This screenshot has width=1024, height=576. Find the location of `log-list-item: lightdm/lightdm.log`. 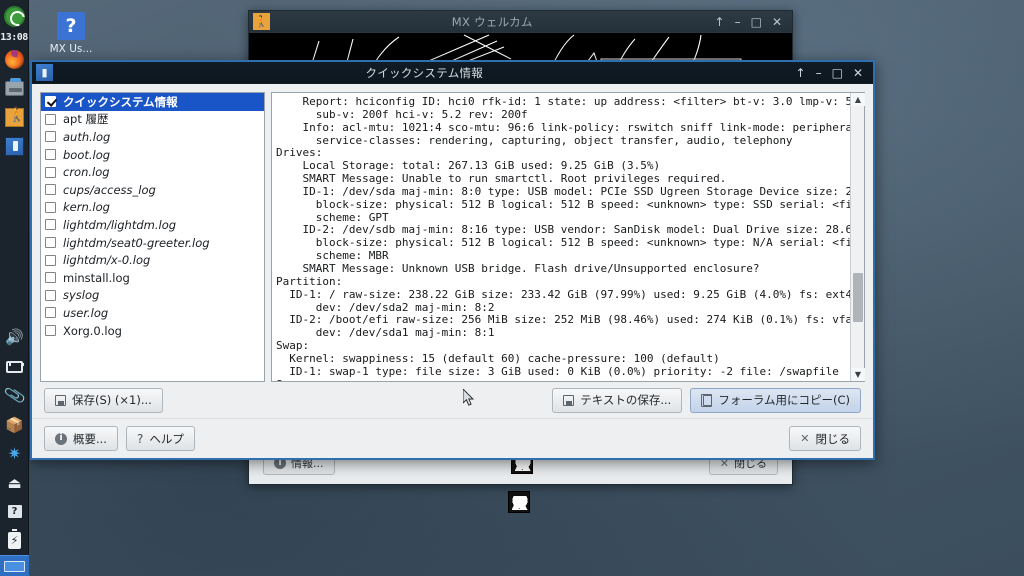

log-list-item: lightdm/lightdm.log is located at coordinates (152, 225).